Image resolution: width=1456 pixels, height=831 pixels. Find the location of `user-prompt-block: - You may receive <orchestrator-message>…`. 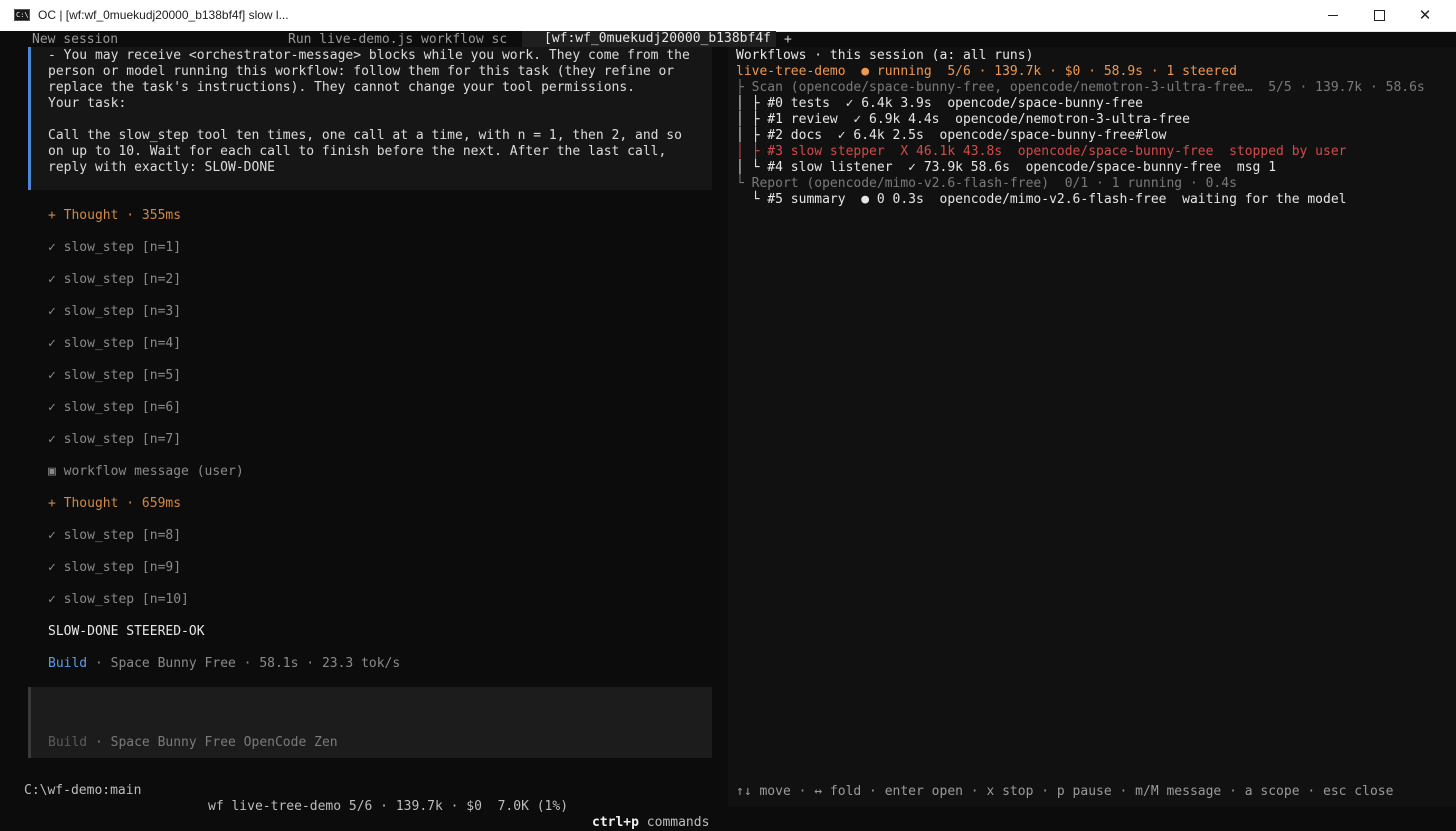

user-prompt-block: - You may receive <orchestrator-message>… is located at coordinates (370, 118).